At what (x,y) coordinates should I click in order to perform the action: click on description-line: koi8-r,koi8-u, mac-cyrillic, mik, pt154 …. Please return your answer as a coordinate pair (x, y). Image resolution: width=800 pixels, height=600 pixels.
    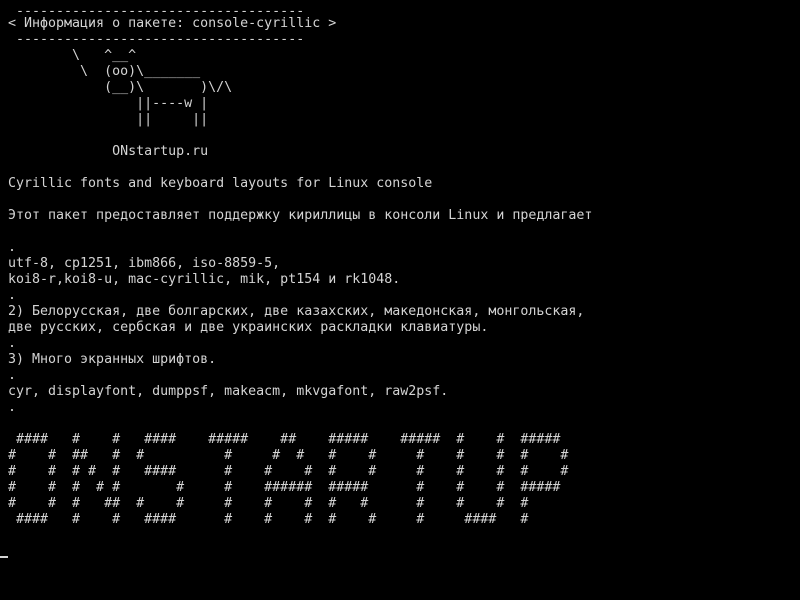
    Looking at the image, I should click on (204, 279).